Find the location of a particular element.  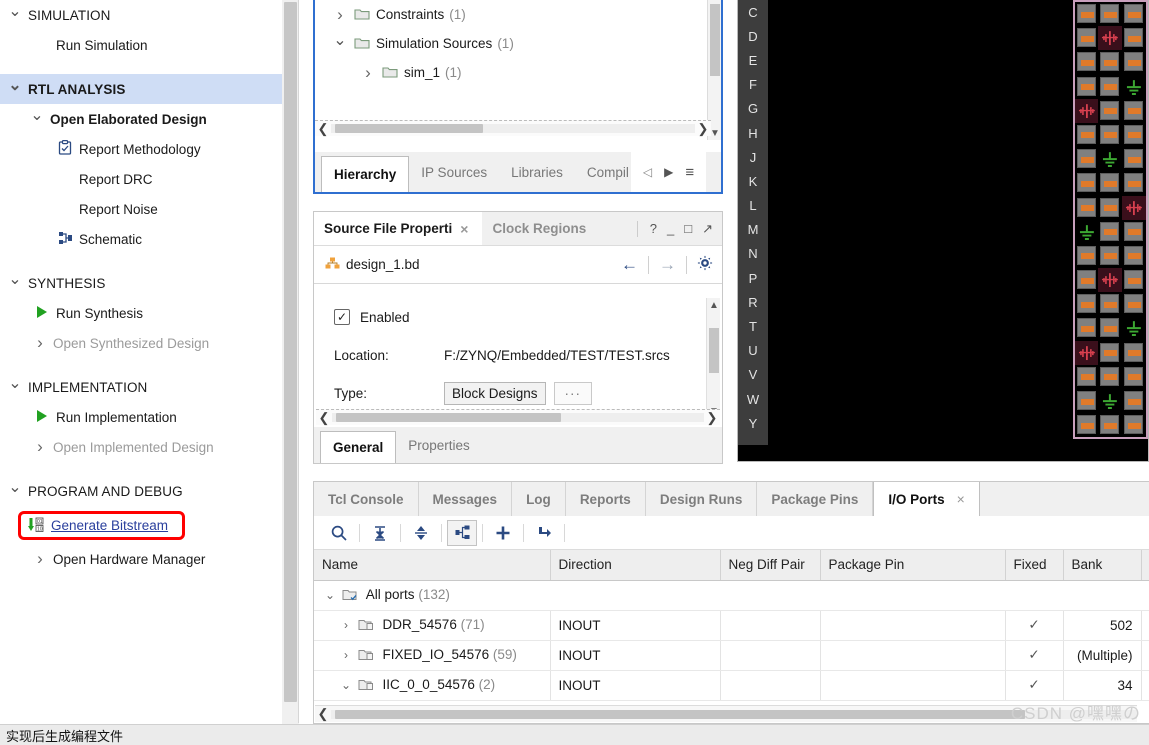

flow-item-schematic: Schematic is located at coordinates (141, 239).